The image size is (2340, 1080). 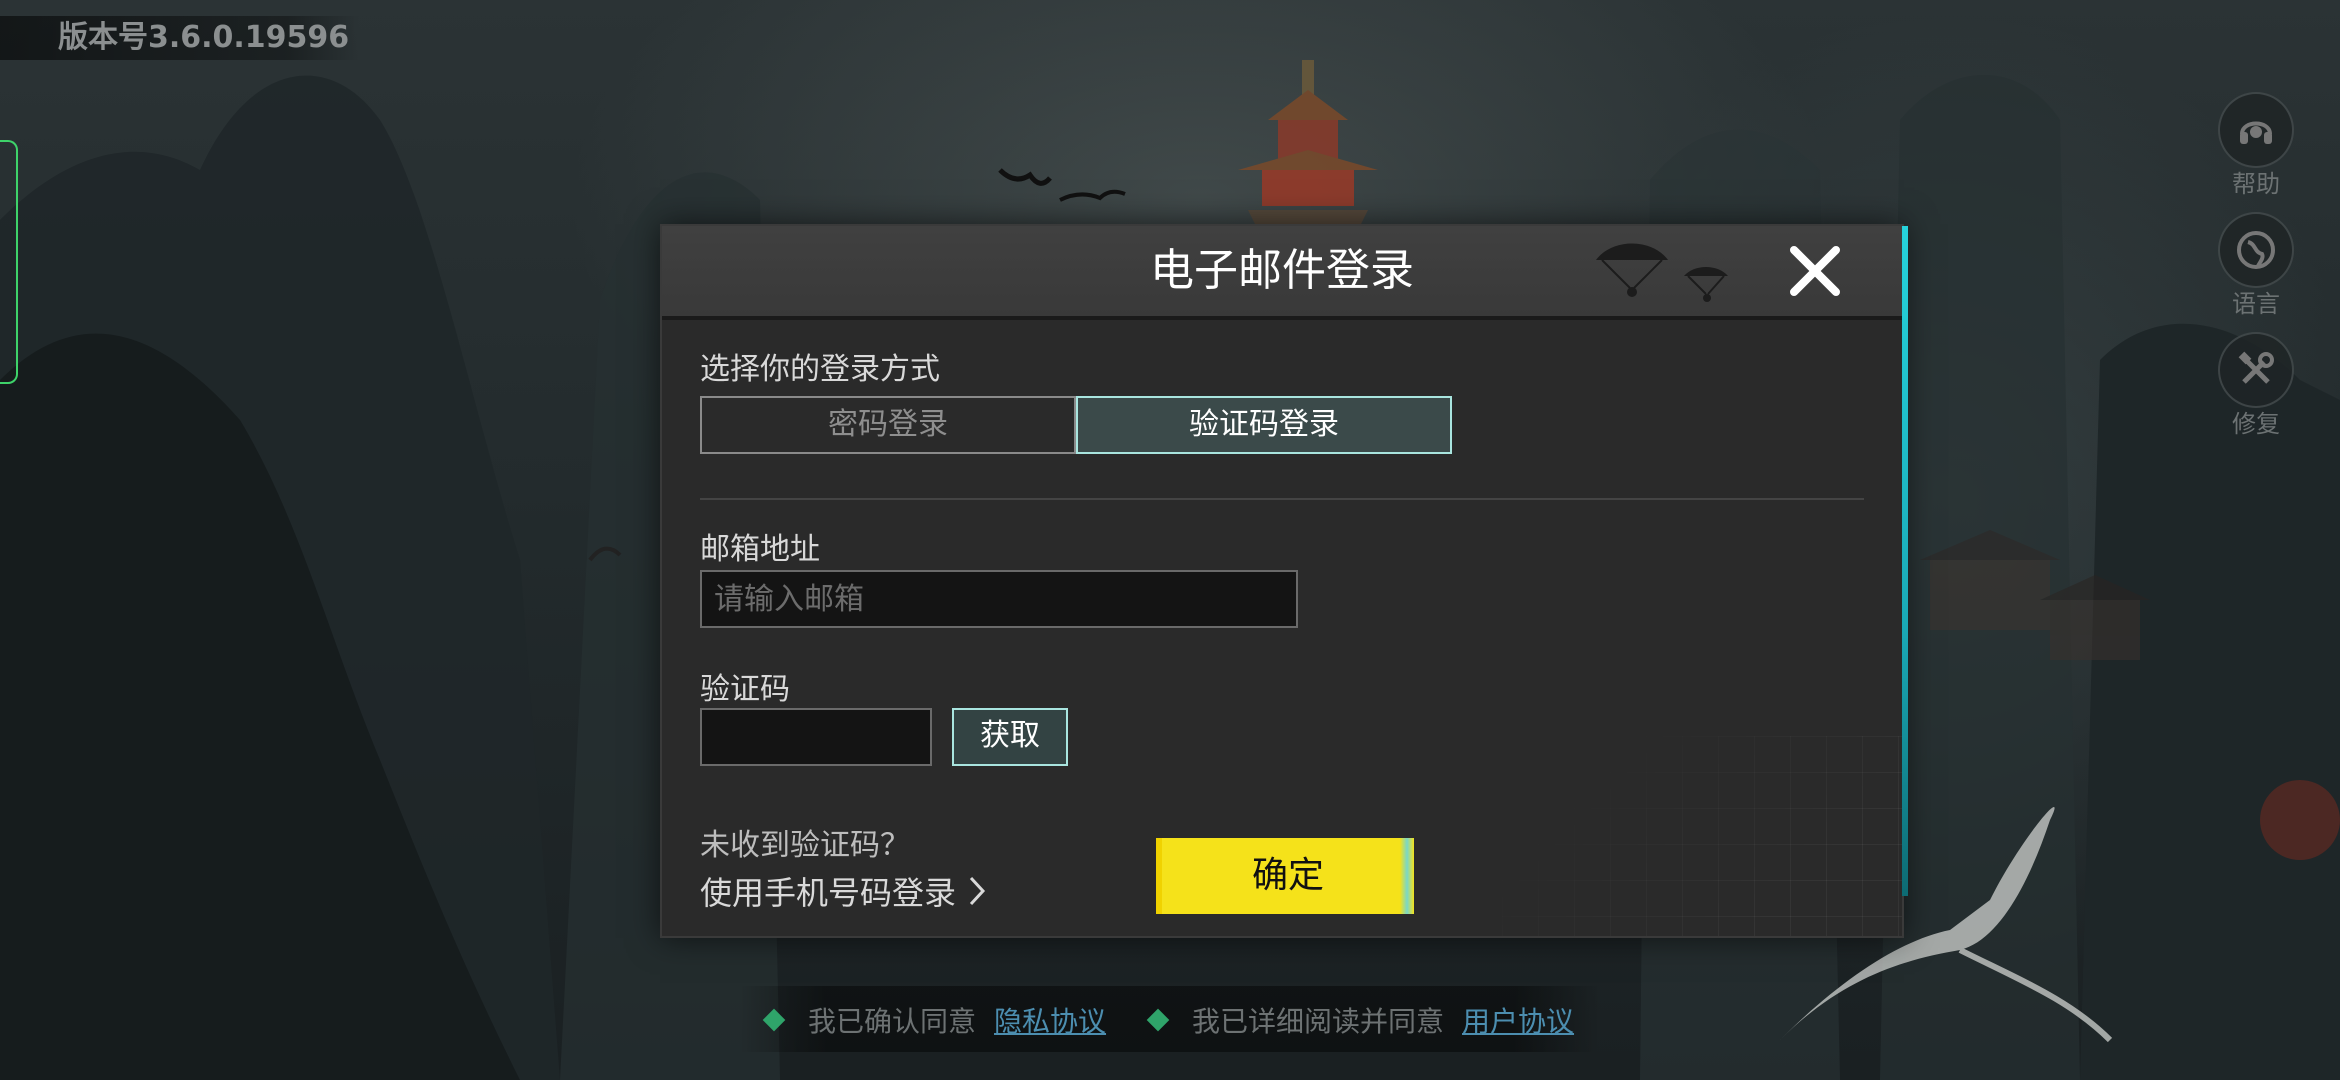 I want to click on language-label: 语言, so click(x=2256, y=304).